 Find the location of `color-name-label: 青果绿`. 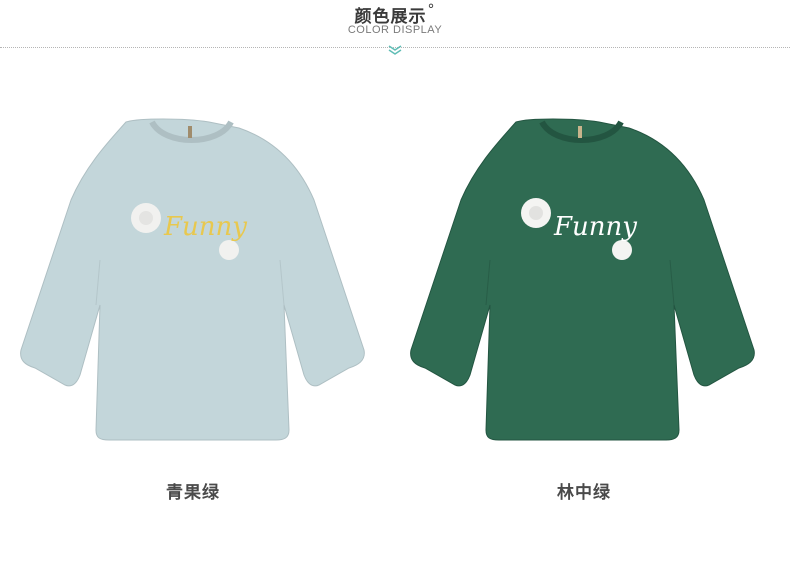

color-name-label: 青果绿 is located at coordinates (193, 493).